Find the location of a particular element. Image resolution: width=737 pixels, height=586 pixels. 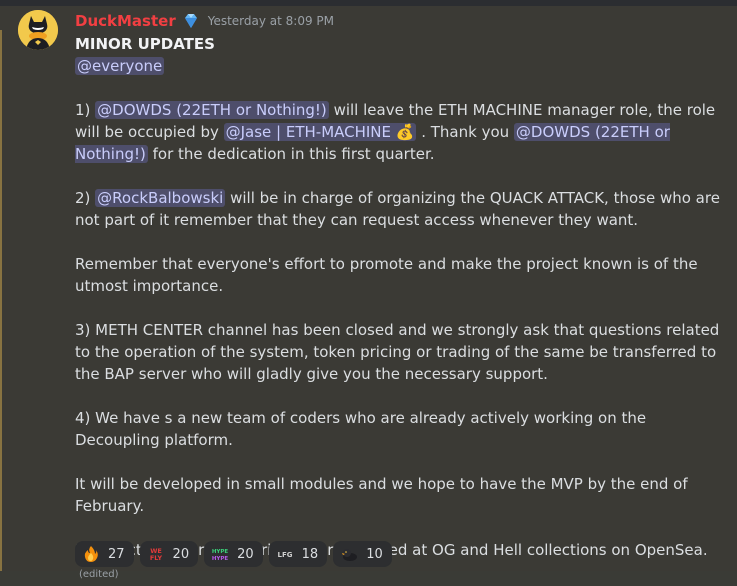

reactions-bar: 27 WE FLY 20 HYPE HYPE 20 LFG 18 10 is located at coordinates (233, 554).